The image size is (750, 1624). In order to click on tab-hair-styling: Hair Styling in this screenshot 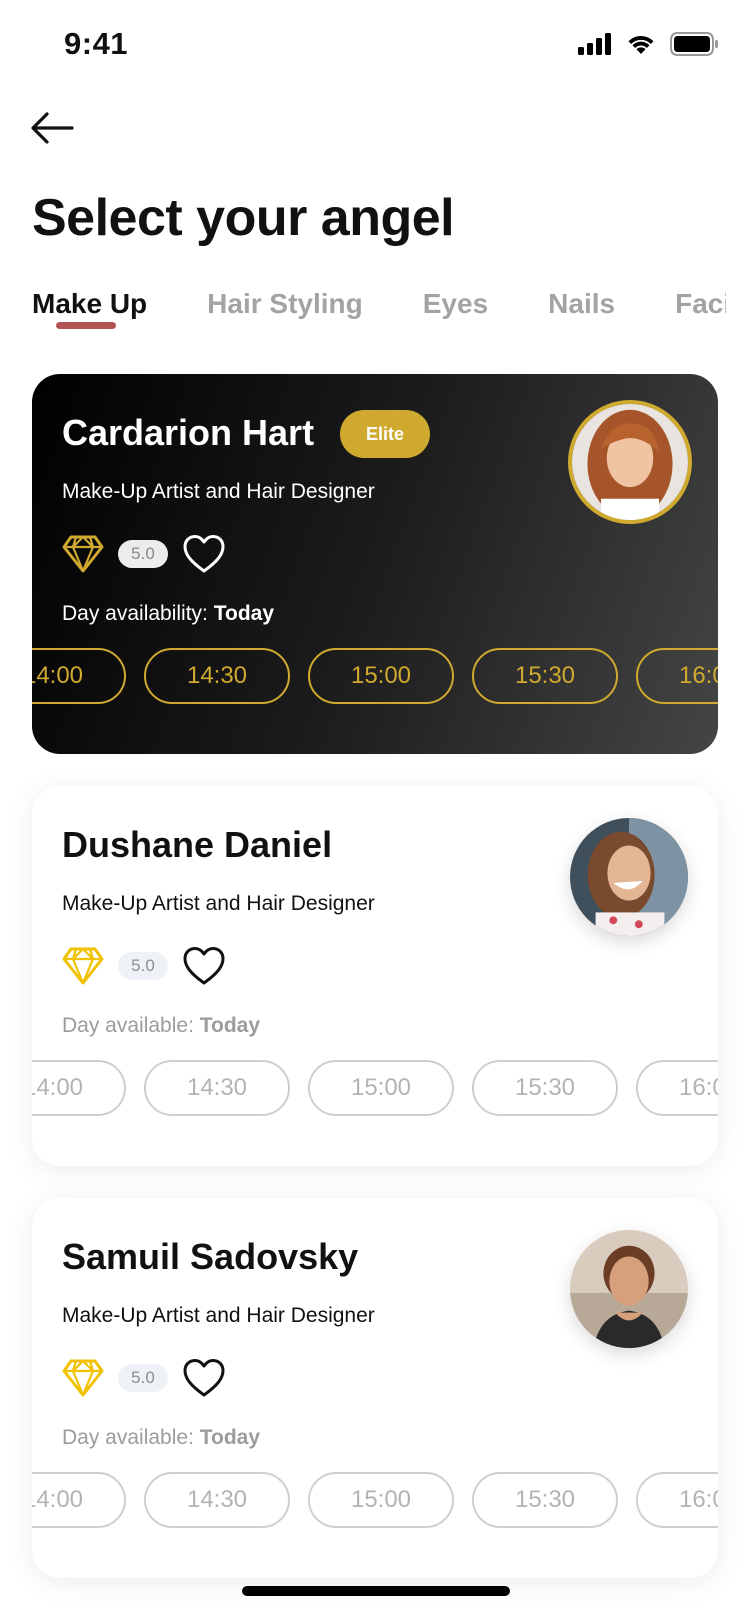, I will do `click(285, 304)`.